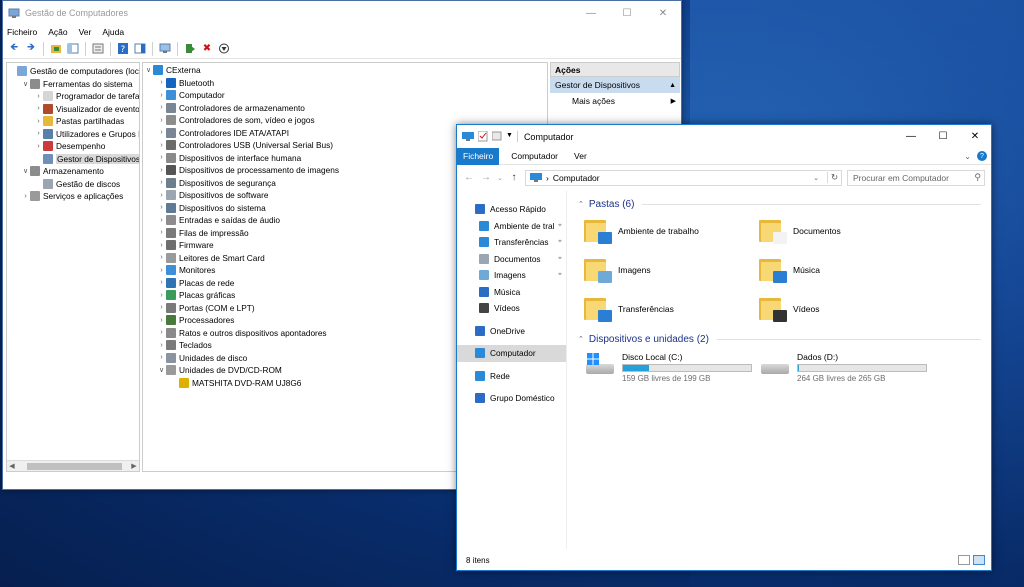 This screenshot has height=587, width=1024. Describe the element at coordinates (784, 339) in the screenshot. I see `drives-group-header: ⌃ Dispositivos e unidades (2)` at that location.